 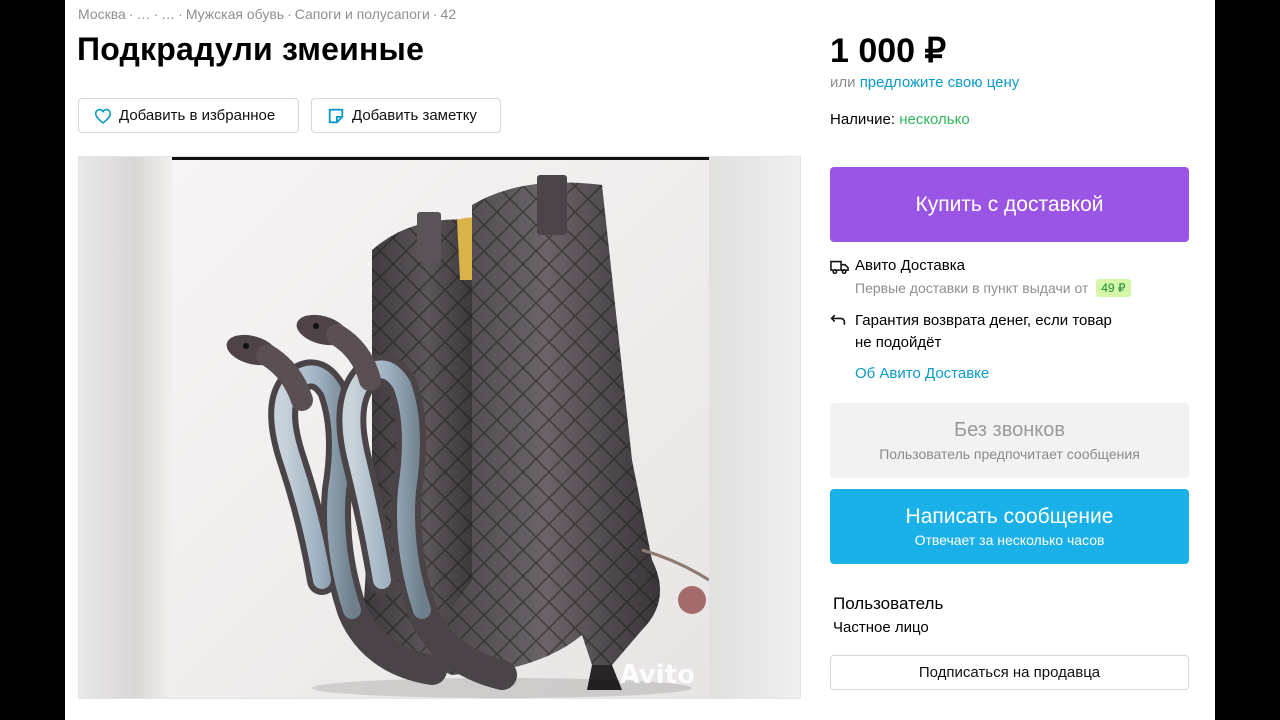 What do you see at coordinates (1009, 430) in the screenshot?
I see `no-calls-title: Без звонков` at bounding box center [1009, 430].